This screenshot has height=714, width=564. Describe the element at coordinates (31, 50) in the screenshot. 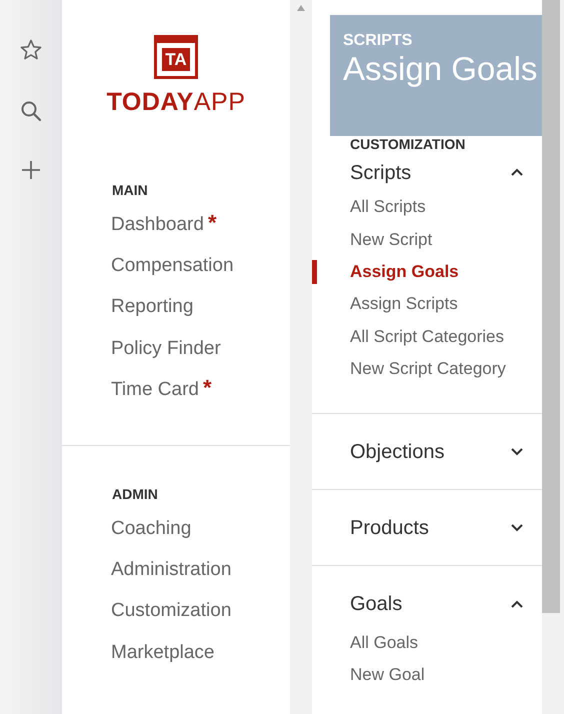

I see `star-icon` at that location.